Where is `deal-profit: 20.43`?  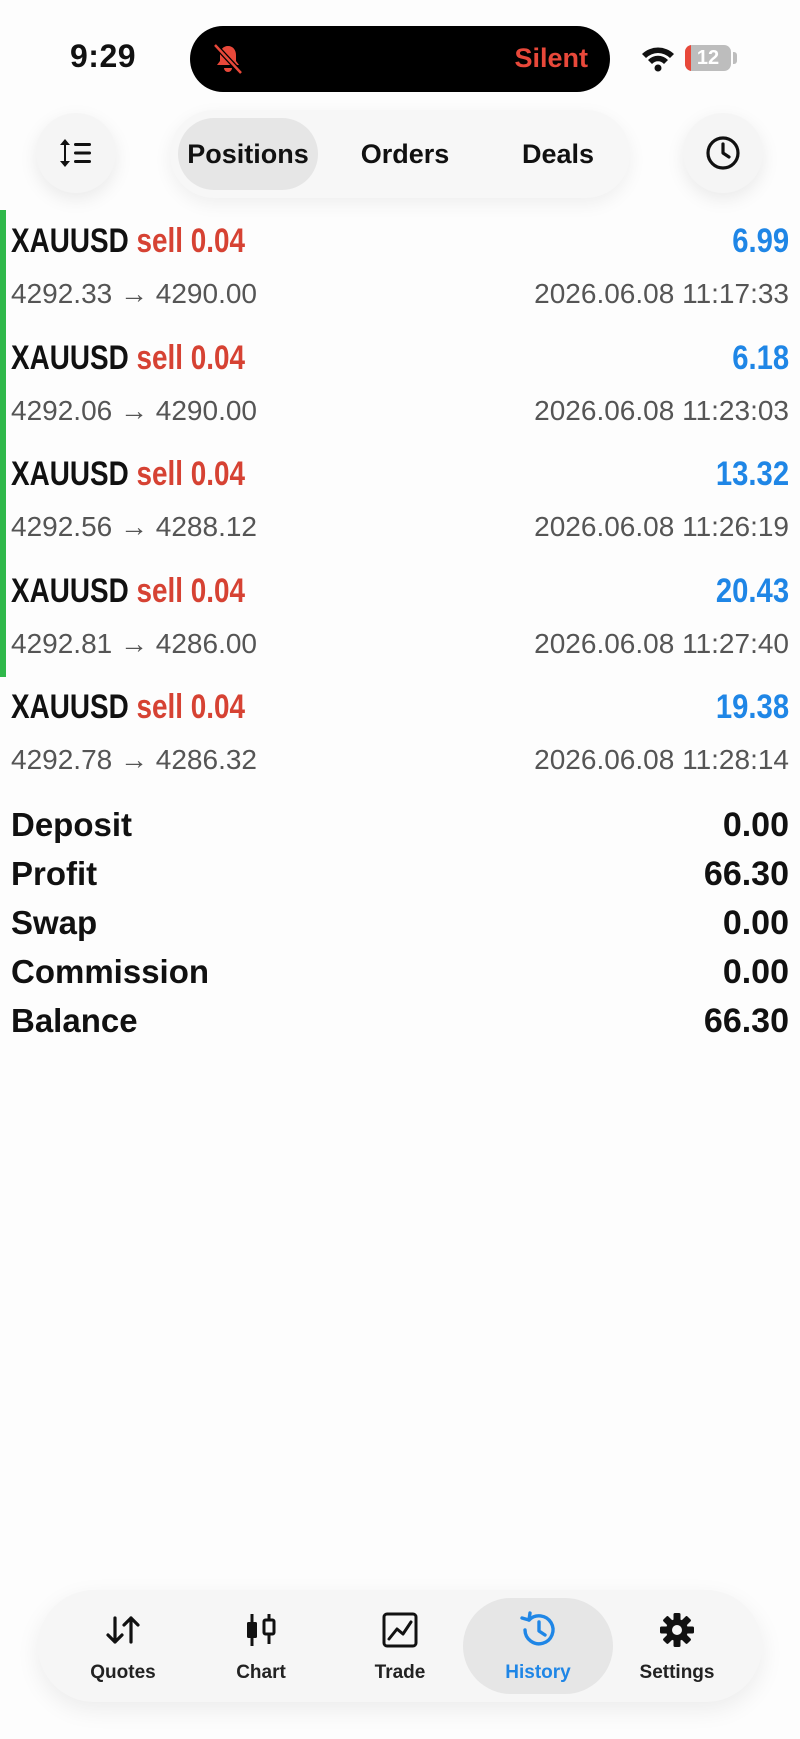 deal-profit: 20.43 is located at coordinates (752, 590).